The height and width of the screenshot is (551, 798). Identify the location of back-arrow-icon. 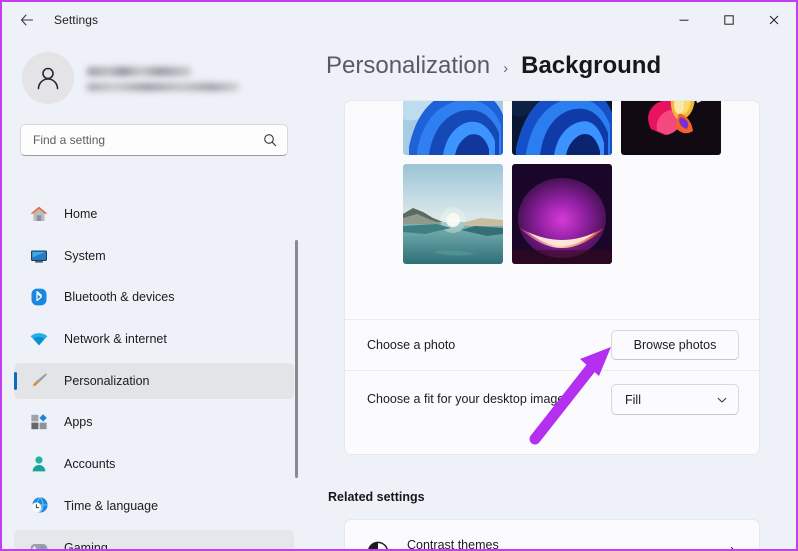
(27, 20).